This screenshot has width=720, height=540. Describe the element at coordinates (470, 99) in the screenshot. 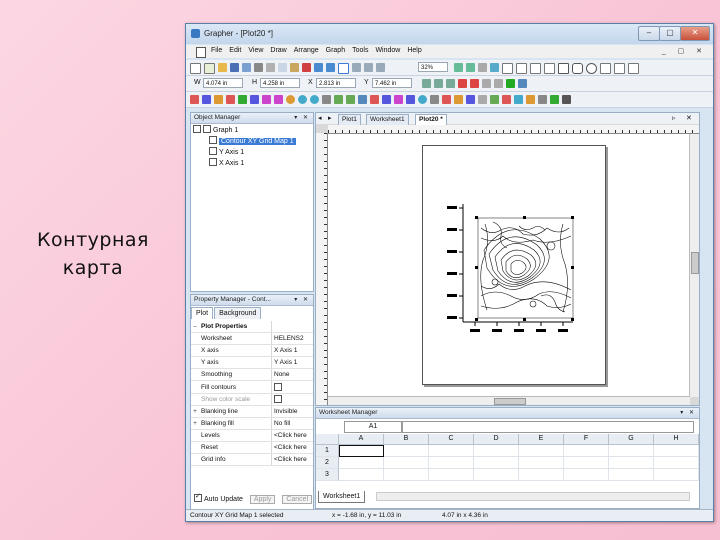

I see `legend-icon` at that location.